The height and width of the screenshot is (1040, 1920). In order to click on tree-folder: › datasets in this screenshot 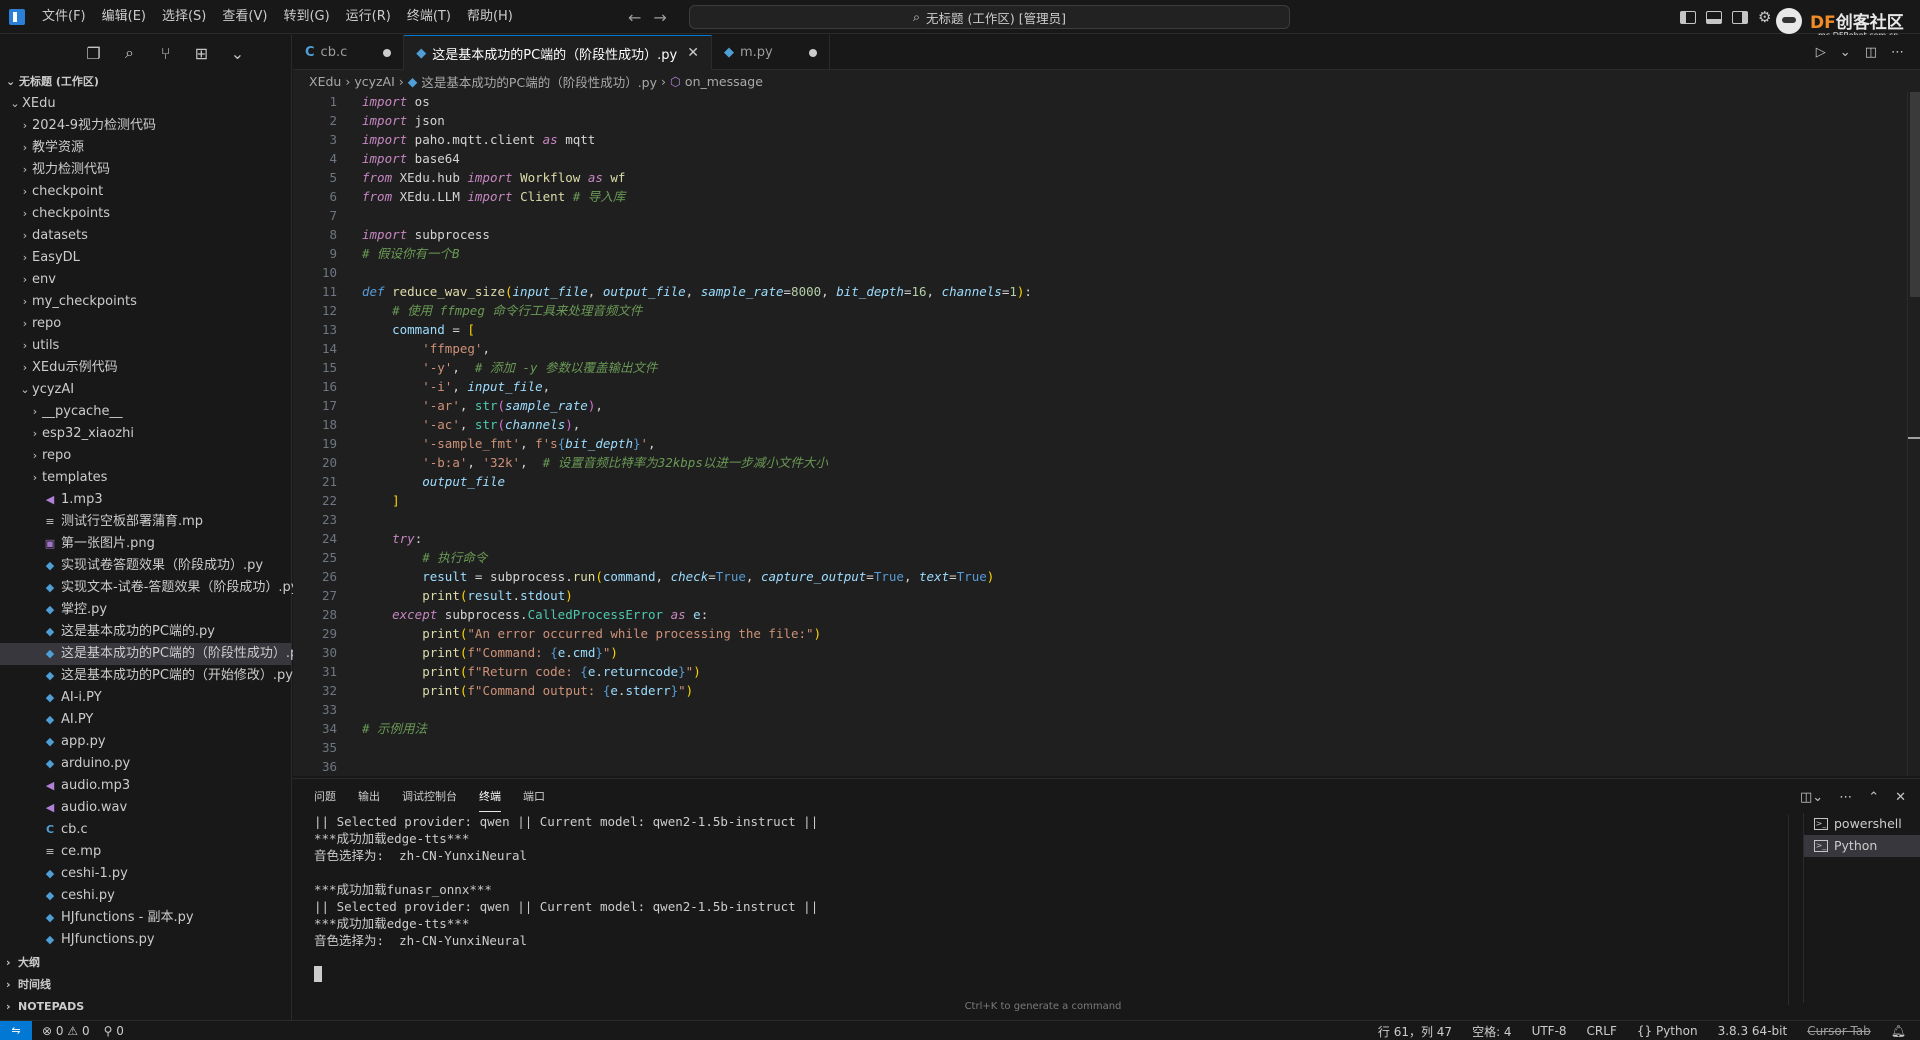, I will do `click(145, 236)`.